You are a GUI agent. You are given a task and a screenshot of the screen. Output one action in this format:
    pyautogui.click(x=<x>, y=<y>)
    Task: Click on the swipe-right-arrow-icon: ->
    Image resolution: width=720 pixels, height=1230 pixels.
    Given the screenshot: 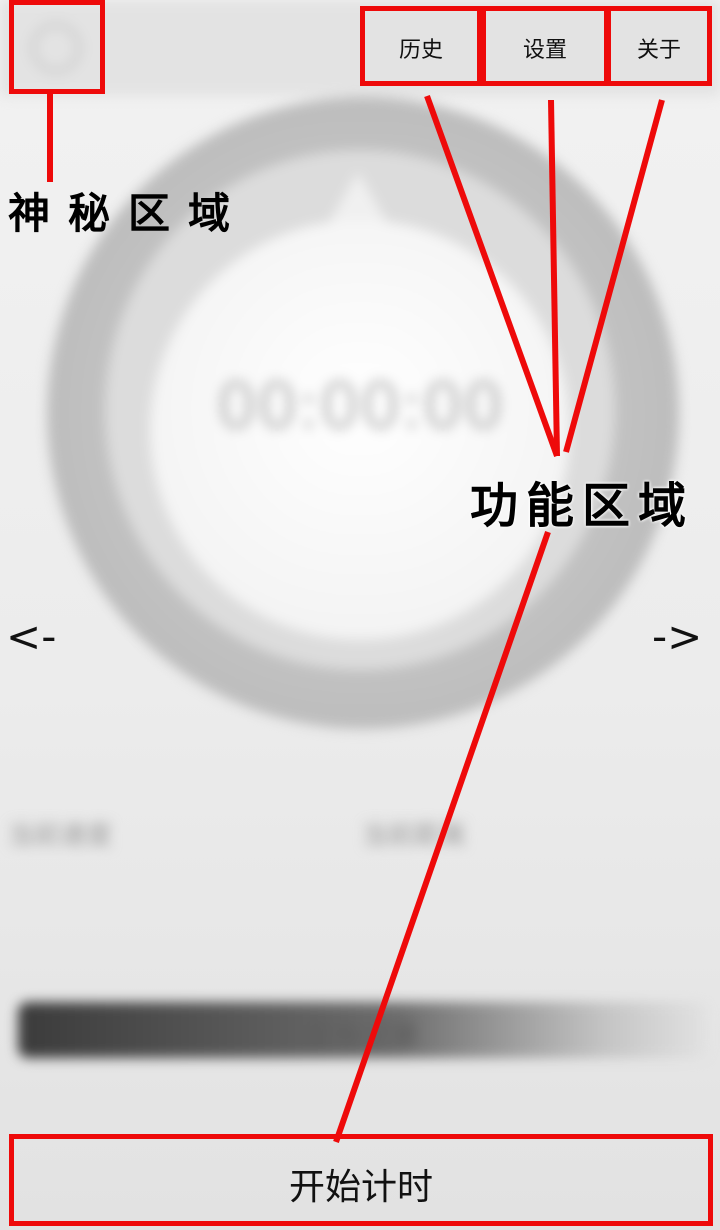 What is the action you would take?
    pyautogui.click(x=677, y=636)
    